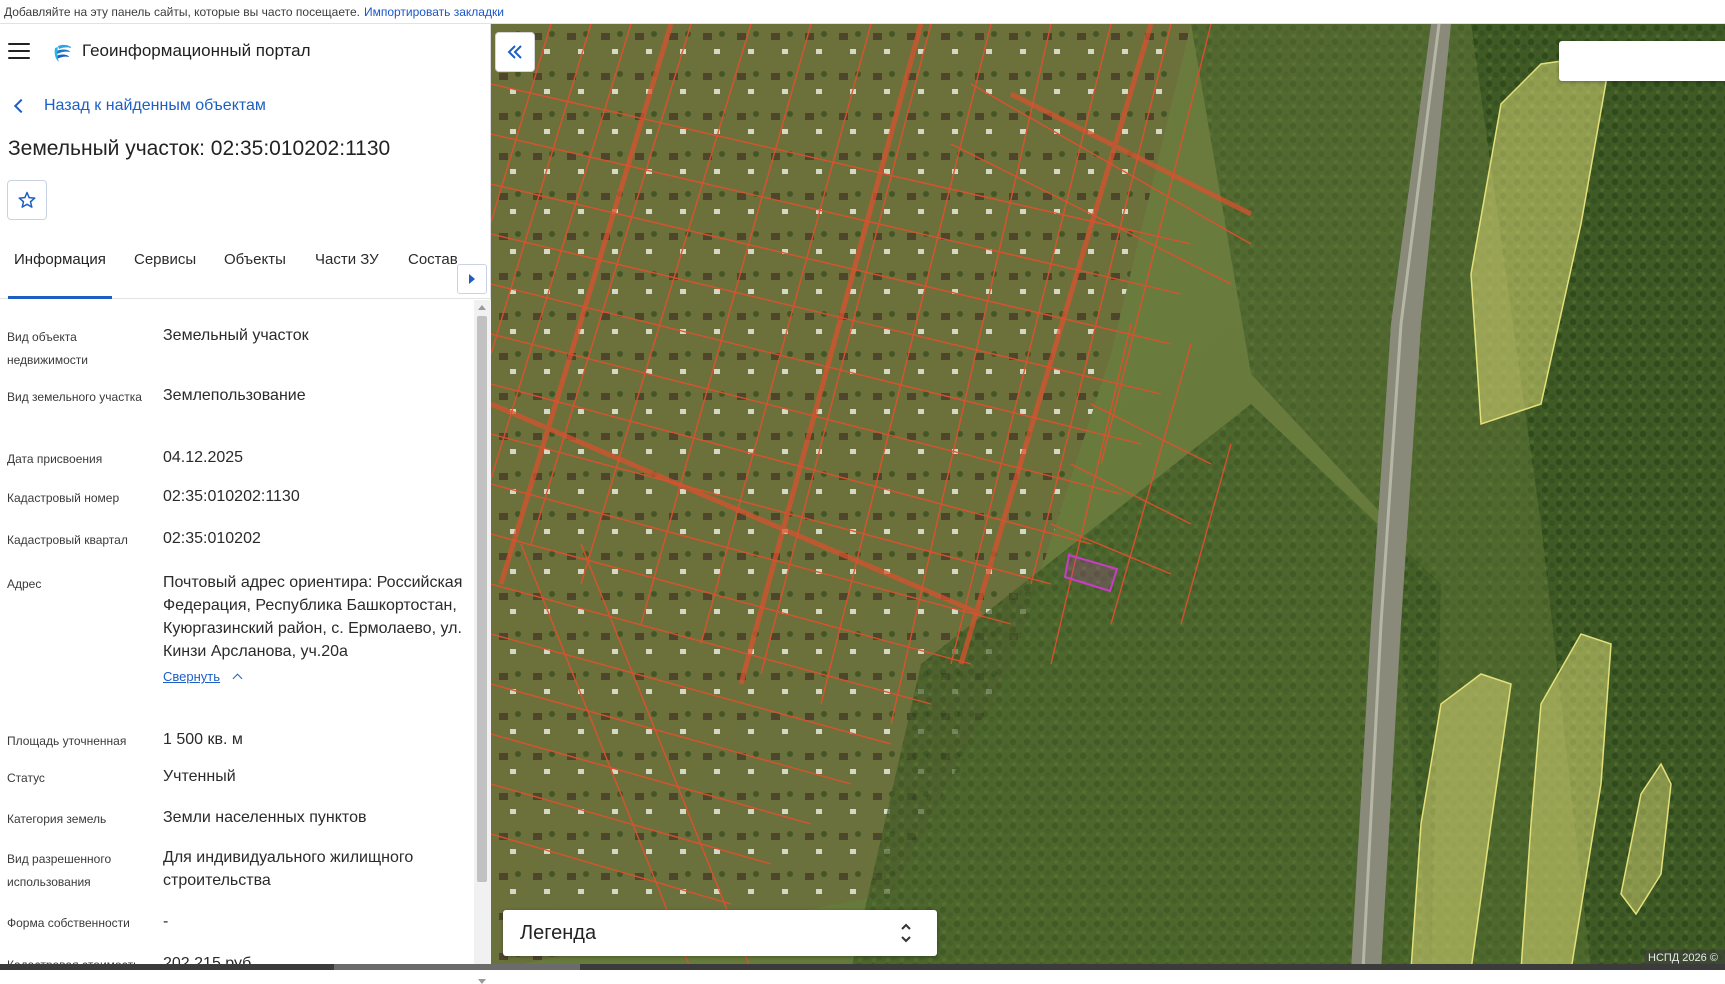  Describe the element at coordinates (434, 12) in the screenshot. I see `import-bookmarks-link: Импортировать закладки` at that location.